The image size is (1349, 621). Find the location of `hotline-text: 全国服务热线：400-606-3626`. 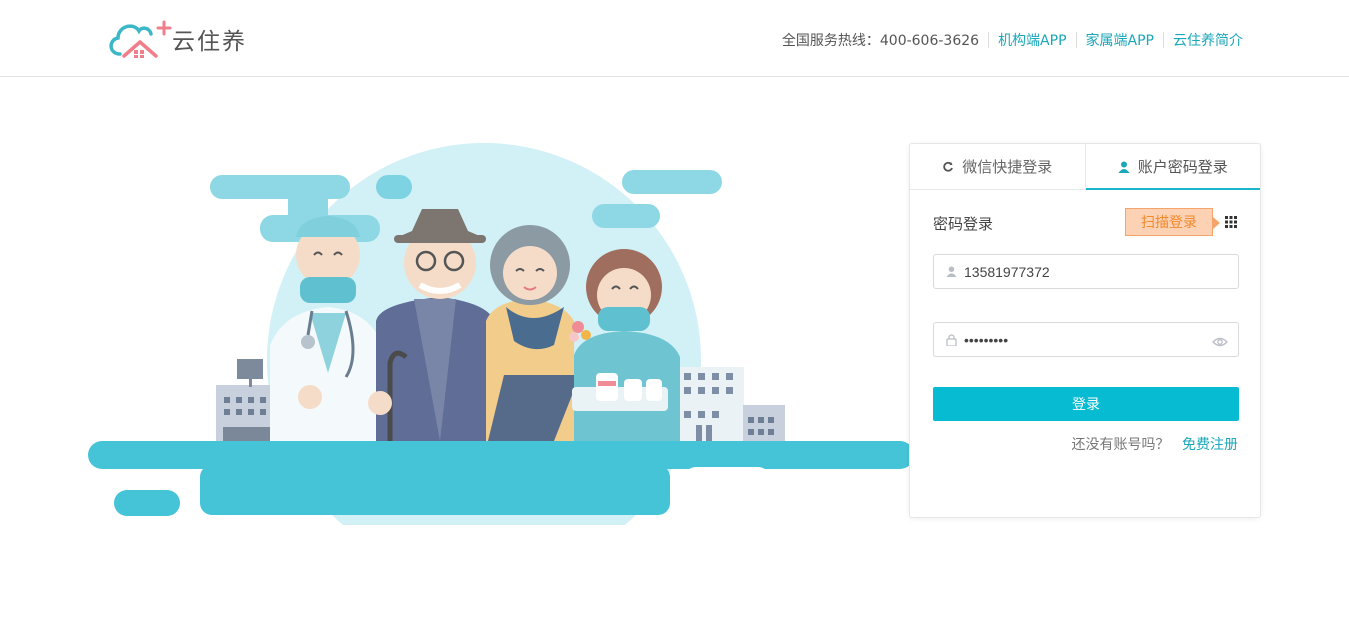

hotline-text: 全国服务热线：400-606-3626 is located at coordinates (880, 41).